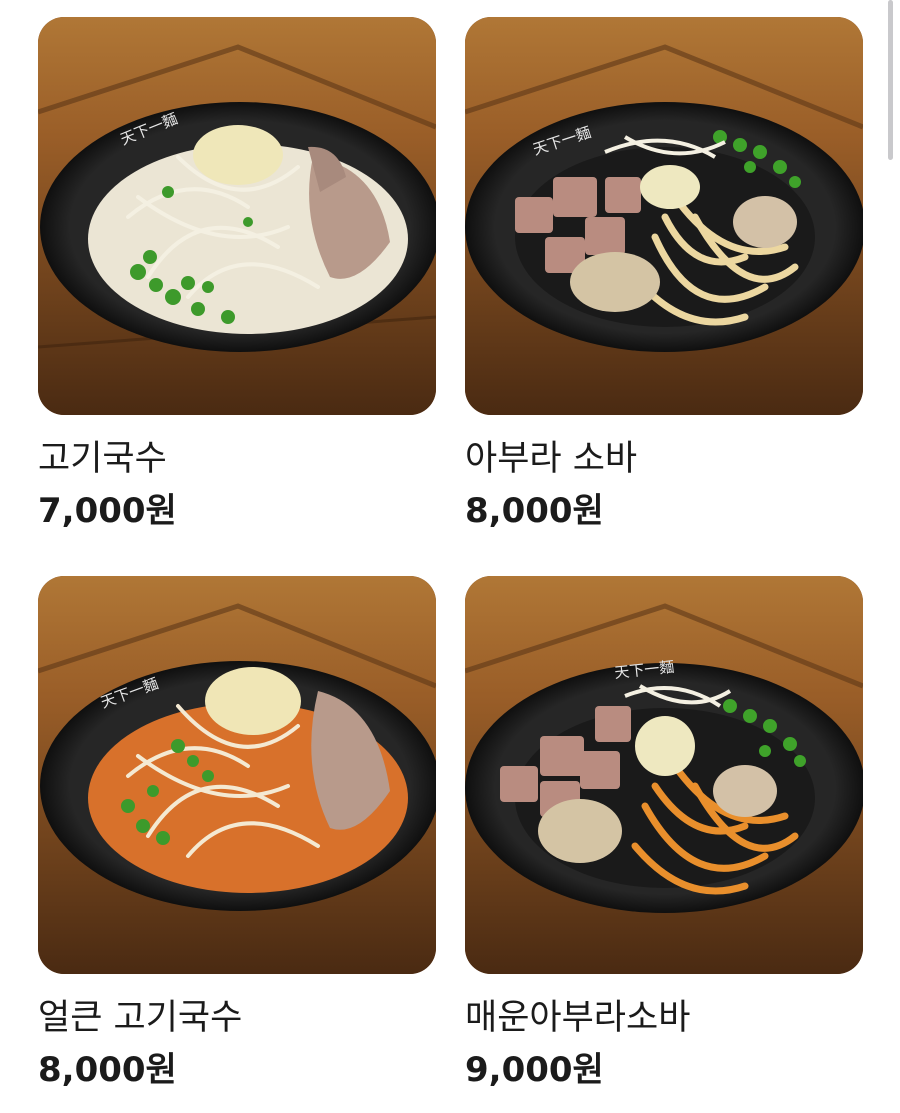 The image size is (900, 1113). I want to click on scrollbar, so click(890, 80).